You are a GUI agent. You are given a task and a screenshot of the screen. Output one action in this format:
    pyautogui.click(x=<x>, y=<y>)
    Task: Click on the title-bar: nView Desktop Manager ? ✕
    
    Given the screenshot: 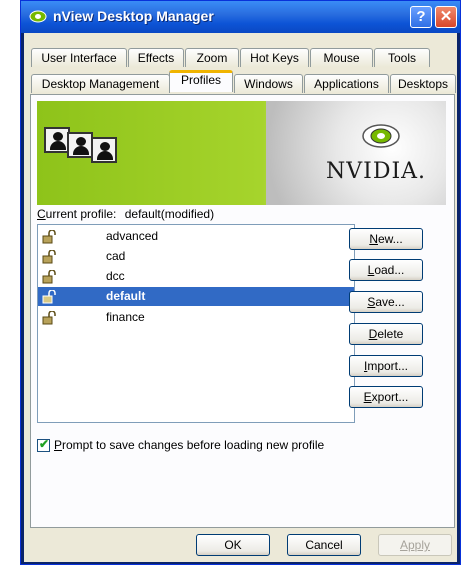 What is the action you would take?
    pyautogui.click(x=240, y=17)
    